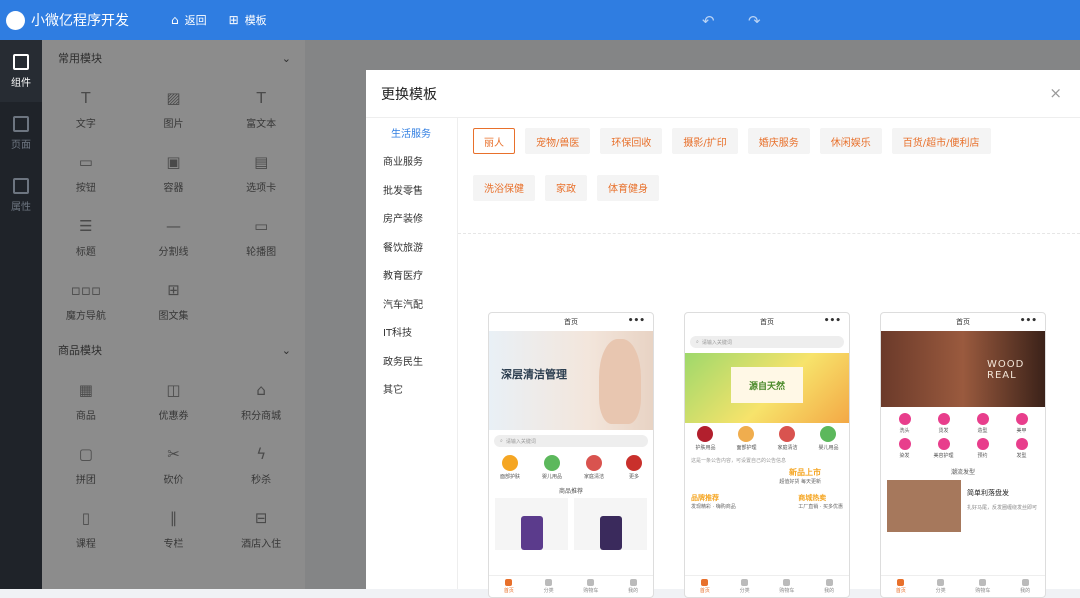 This screenshot has height=598, width=1080. I want to click on template-nav-item: 美容护理, so click(943, 448).